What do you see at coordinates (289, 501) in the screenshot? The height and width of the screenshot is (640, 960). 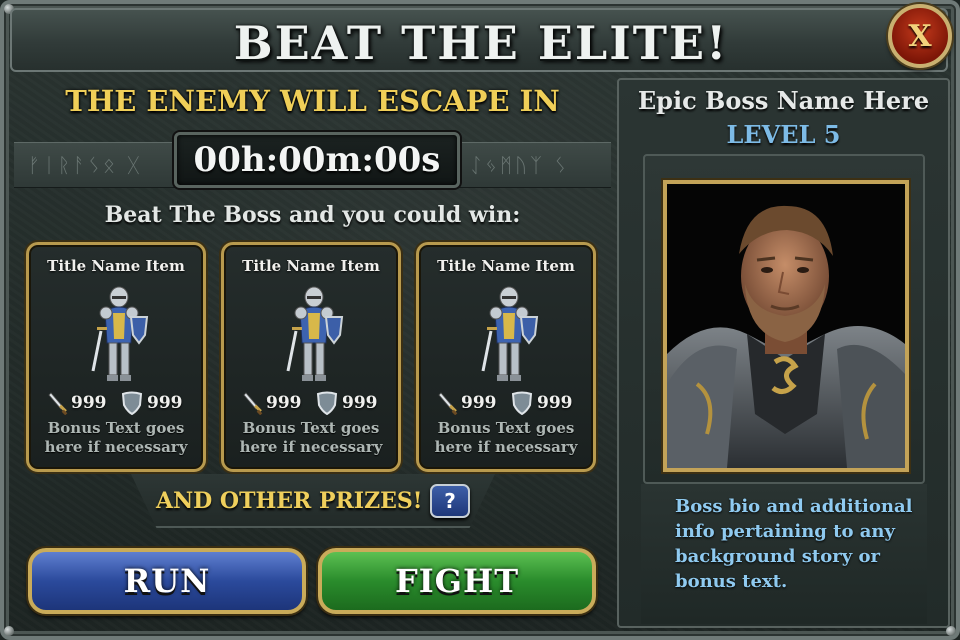 I see `other-prizes-label: AND OTHER PRIZES!` at bounding box center [289, 501].